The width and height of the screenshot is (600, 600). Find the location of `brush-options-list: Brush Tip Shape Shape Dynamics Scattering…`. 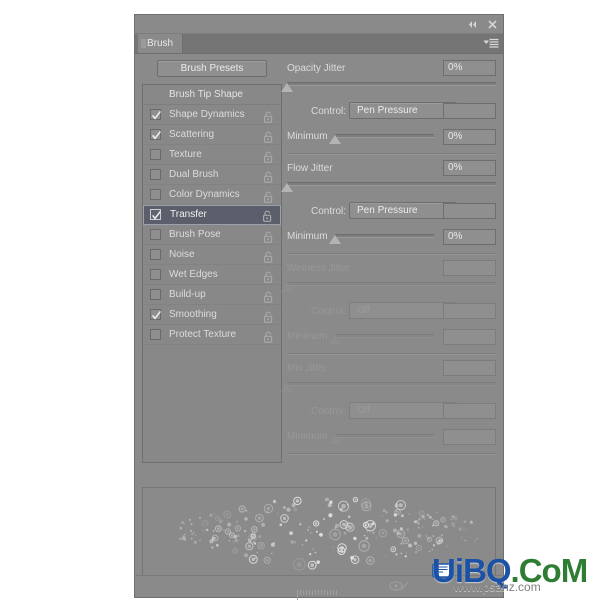

brush-options-list: Brush Tip Shape Shape Dynamics Scattering… is located at coordinates (212, 273).